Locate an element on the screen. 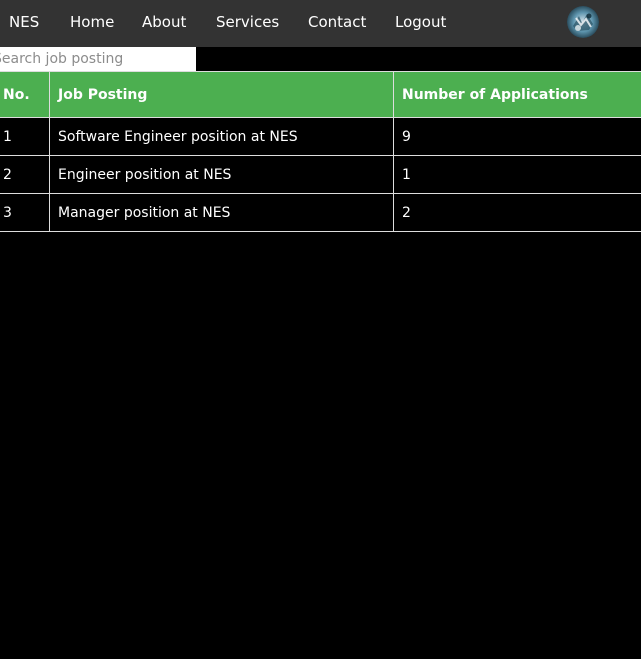 This screenshot has height=659, width=641. cell-no: 3 is located at coordinates (25, 212).